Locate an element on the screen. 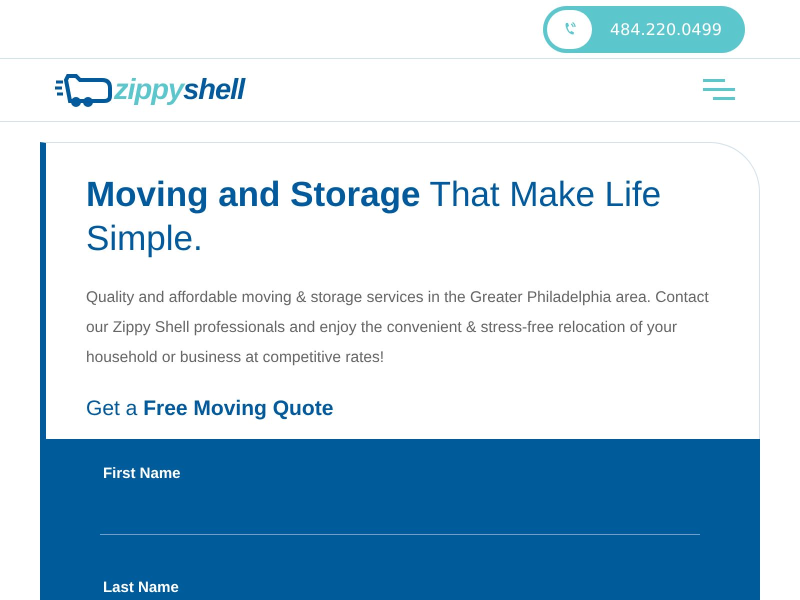 The height and width of the screenshot is (600, 800). quote-heading: Get a Free Moving Quote is located at coordinates (210, 409).